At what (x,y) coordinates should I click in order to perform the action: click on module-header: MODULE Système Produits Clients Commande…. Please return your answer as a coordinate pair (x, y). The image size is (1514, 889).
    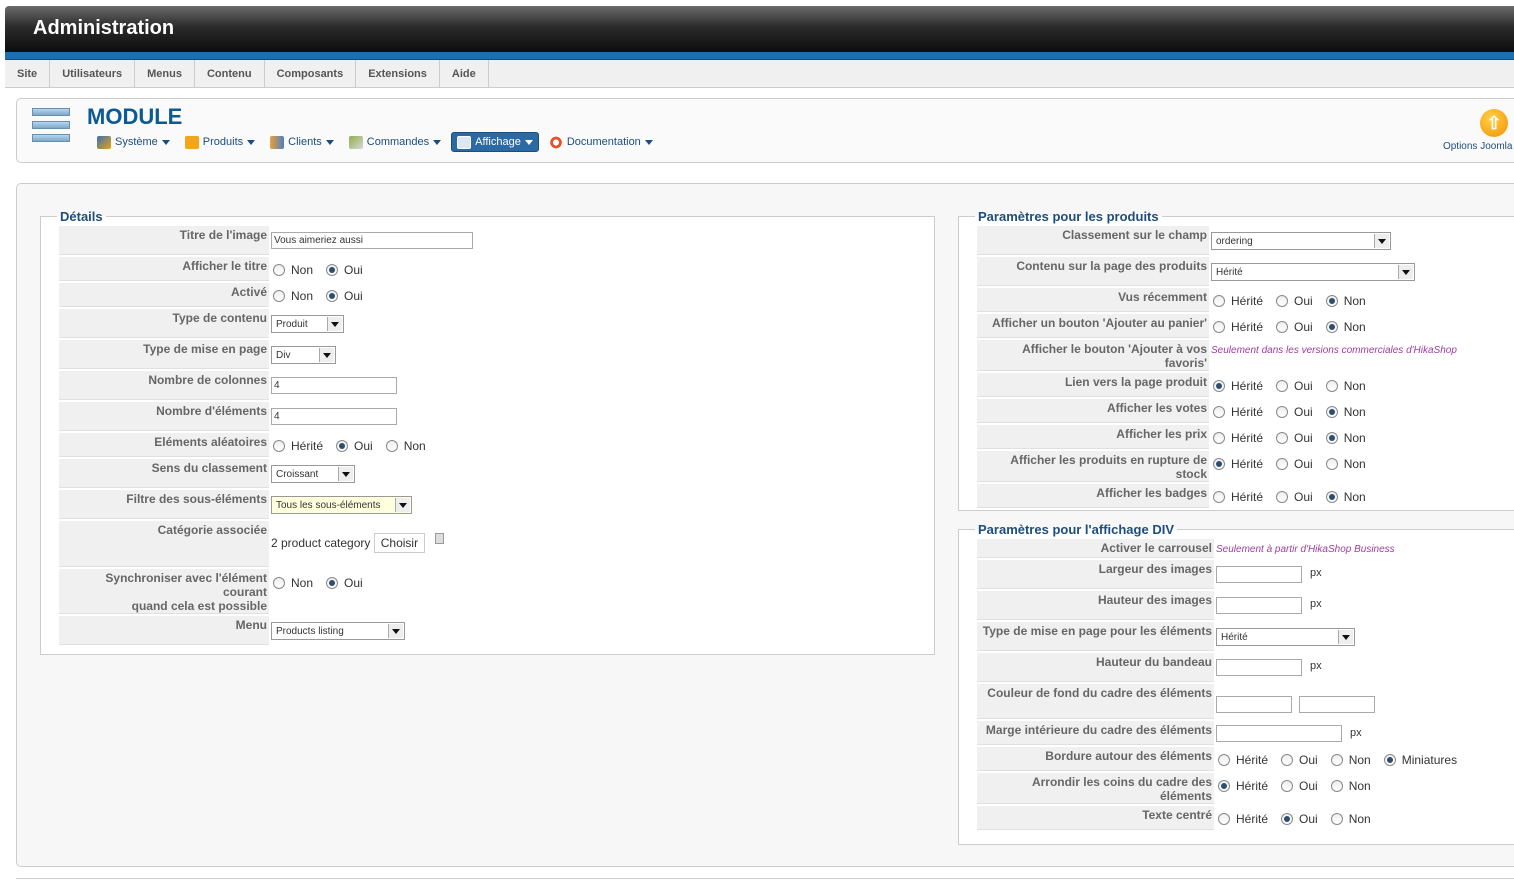
    Looking at the image, I should click on (765, 130).